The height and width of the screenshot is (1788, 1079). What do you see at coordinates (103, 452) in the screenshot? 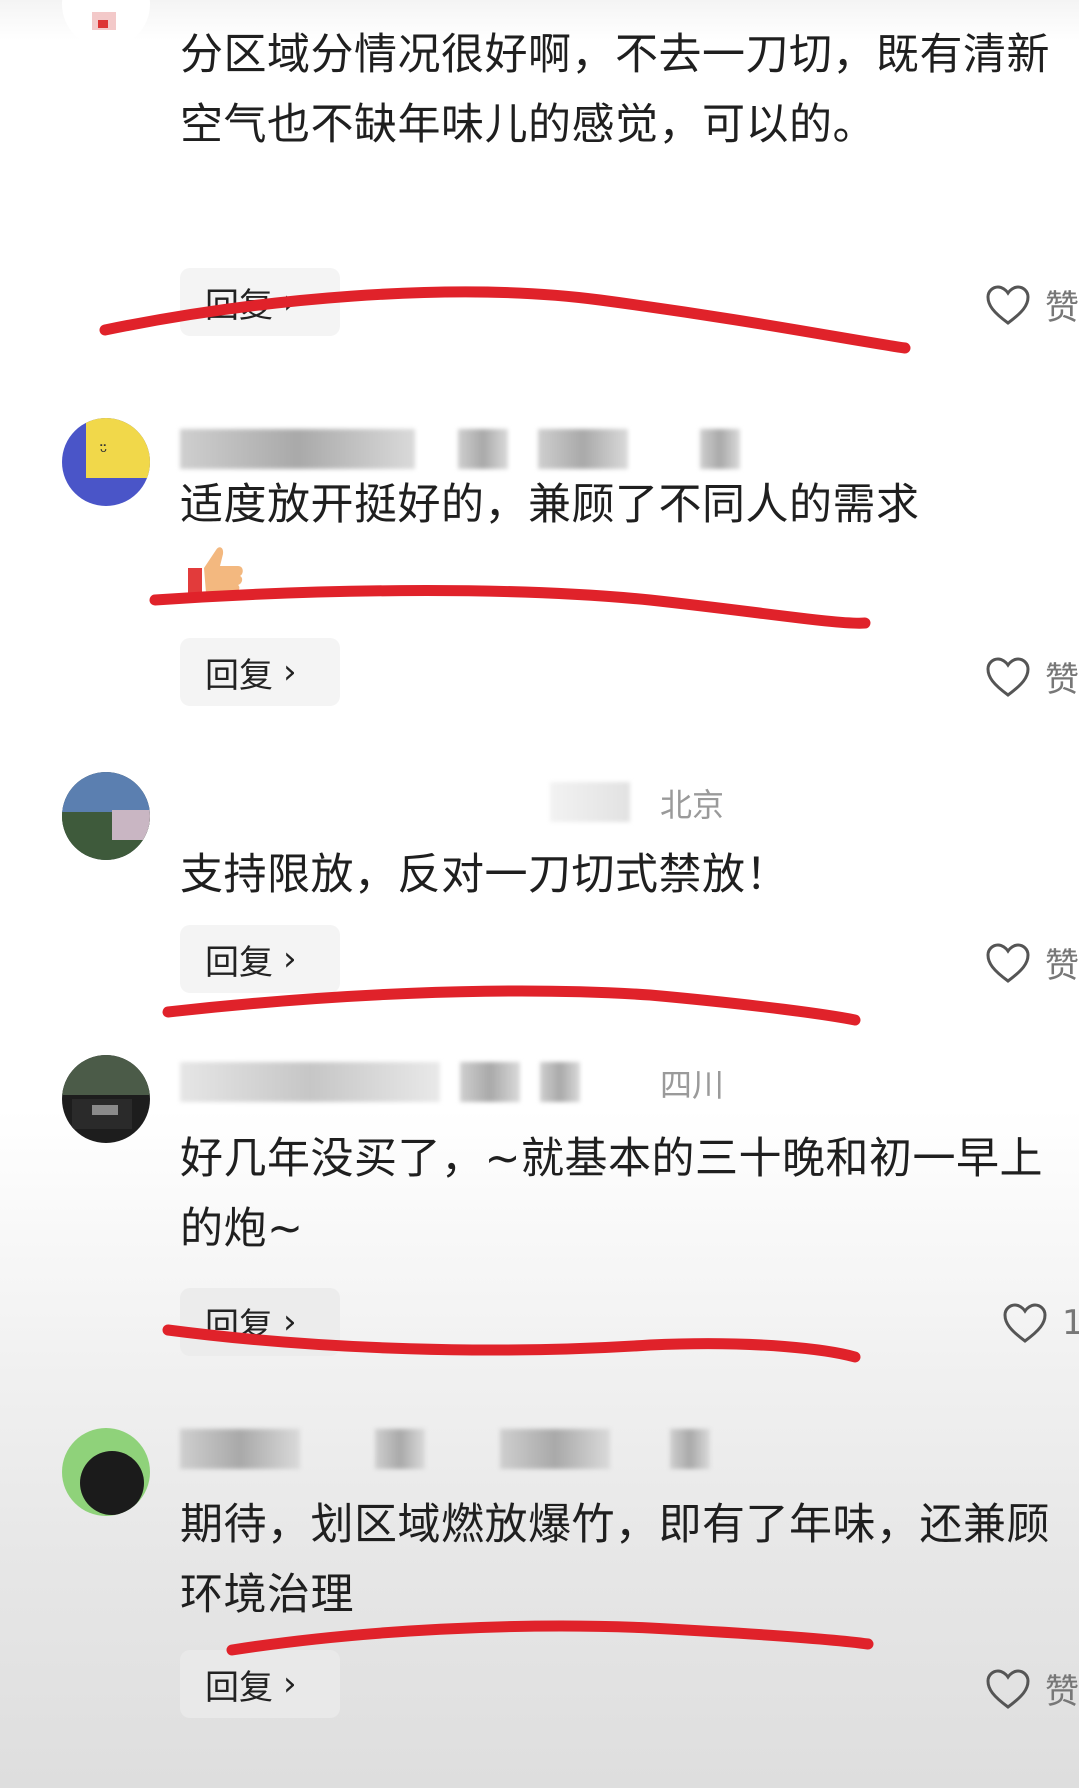
I see `svg-text: ᵕ̈` at bounding box center [103, 452].